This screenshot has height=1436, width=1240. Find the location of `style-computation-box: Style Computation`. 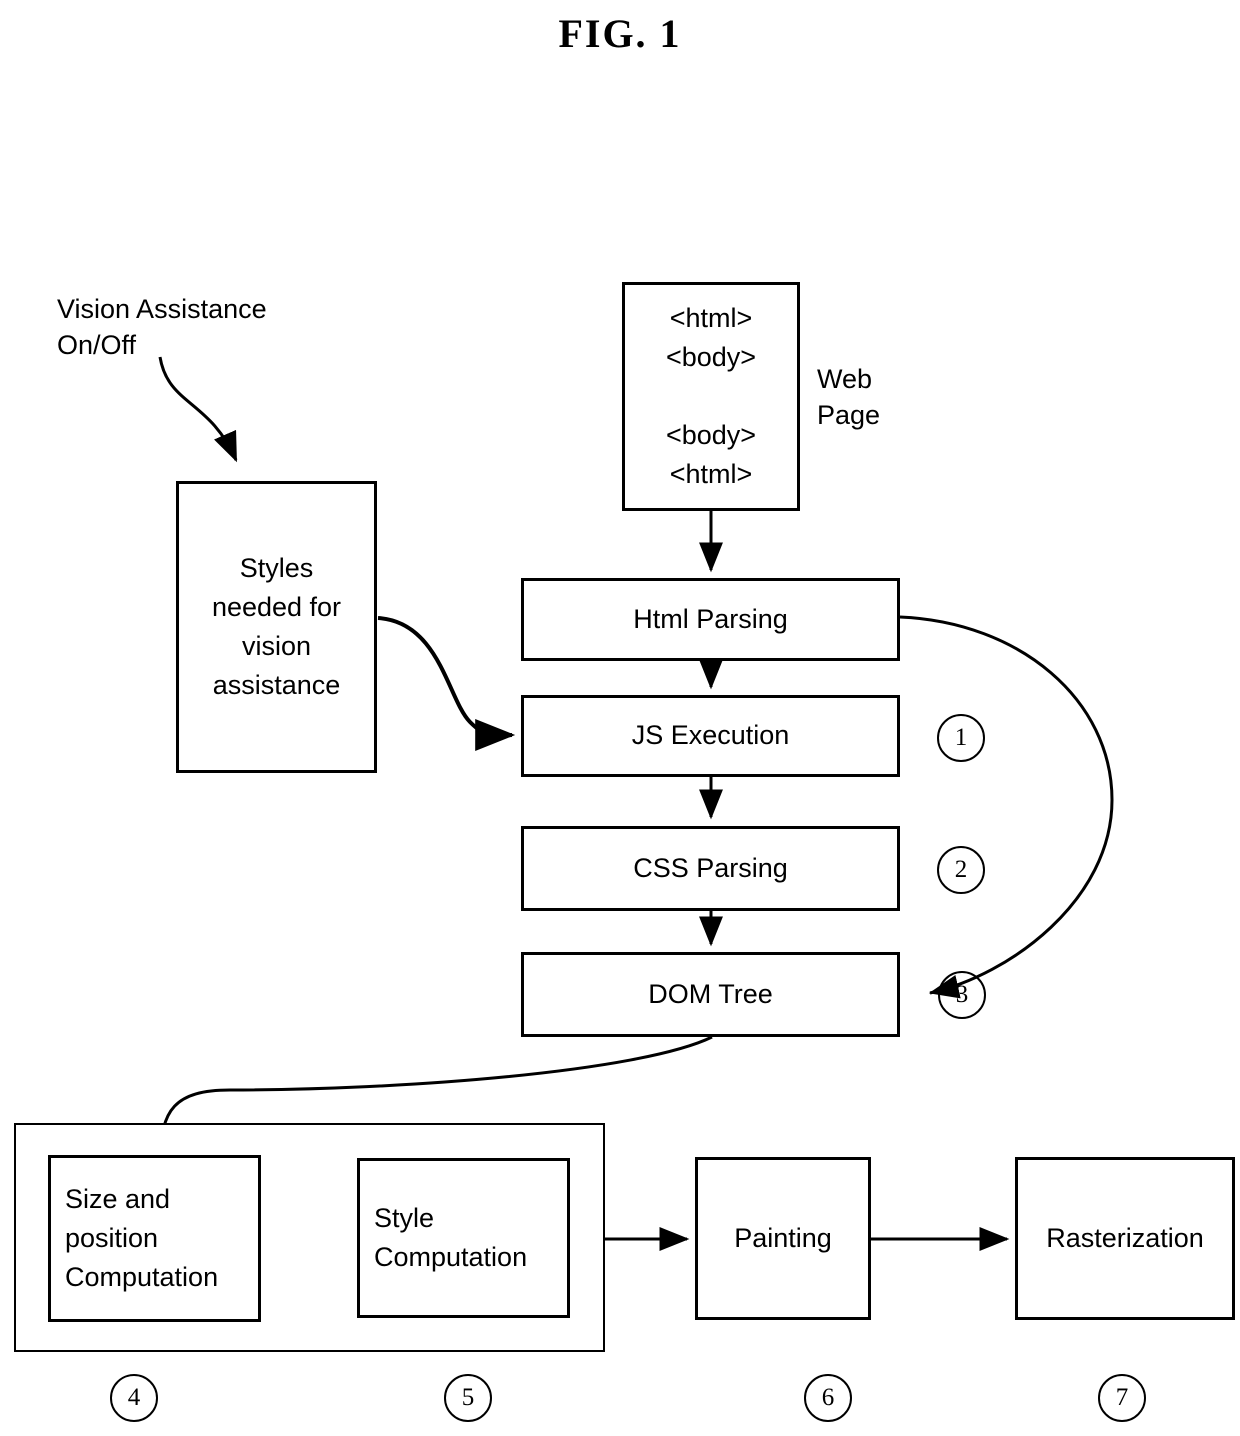

style-computation-box: Style Computation is located at coordinates (463, 1238).